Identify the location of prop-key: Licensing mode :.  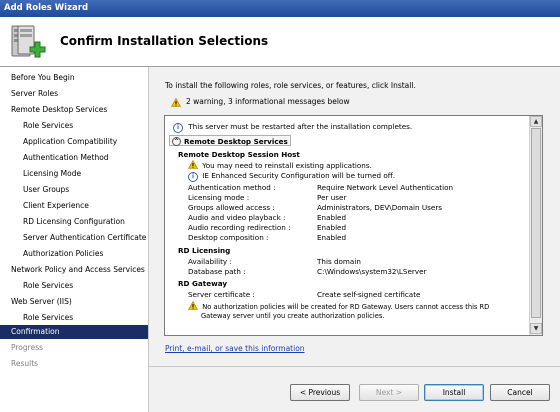
(219, 197).